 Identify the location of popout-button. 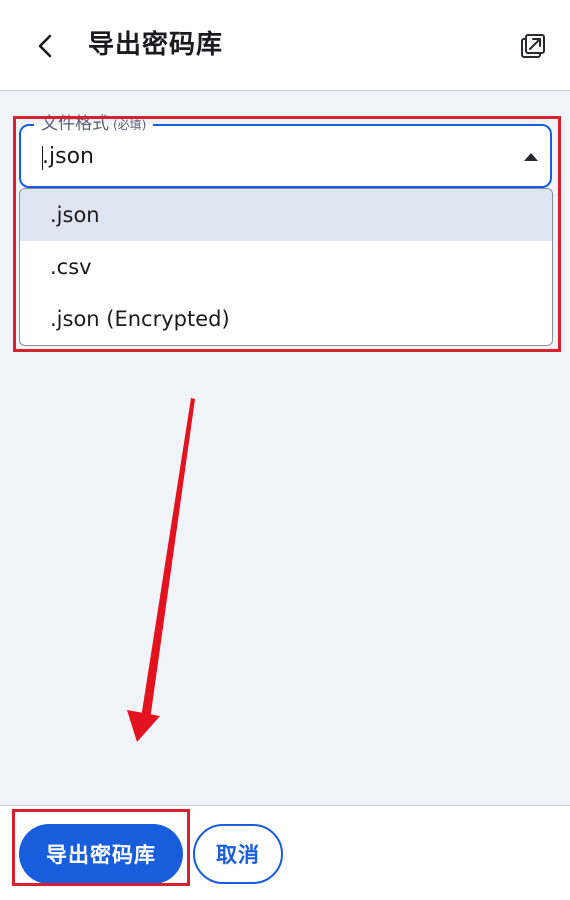
(533, 46).